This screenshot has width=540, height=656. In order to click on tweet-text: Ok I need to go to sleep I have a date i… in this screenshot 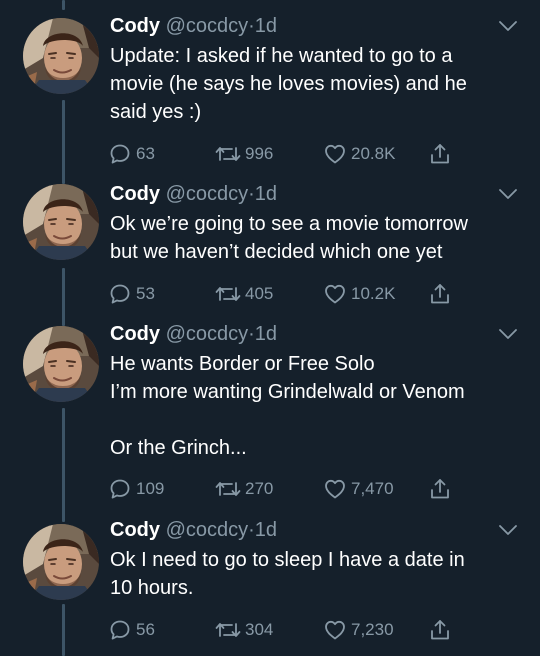, I will do `click(317, 574)`.